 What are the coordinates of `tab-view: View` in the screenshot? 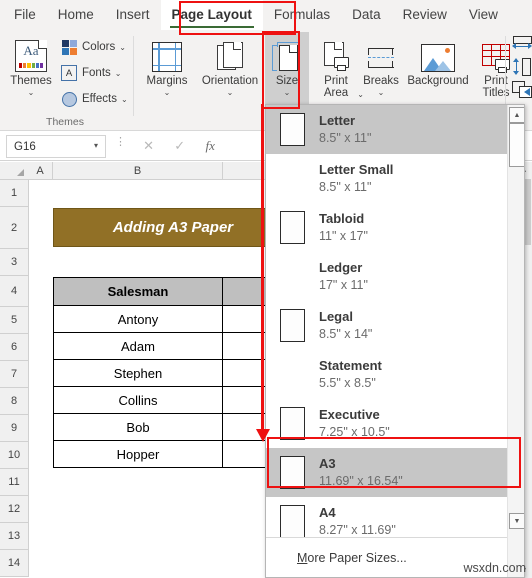 It's located at (483, 15).